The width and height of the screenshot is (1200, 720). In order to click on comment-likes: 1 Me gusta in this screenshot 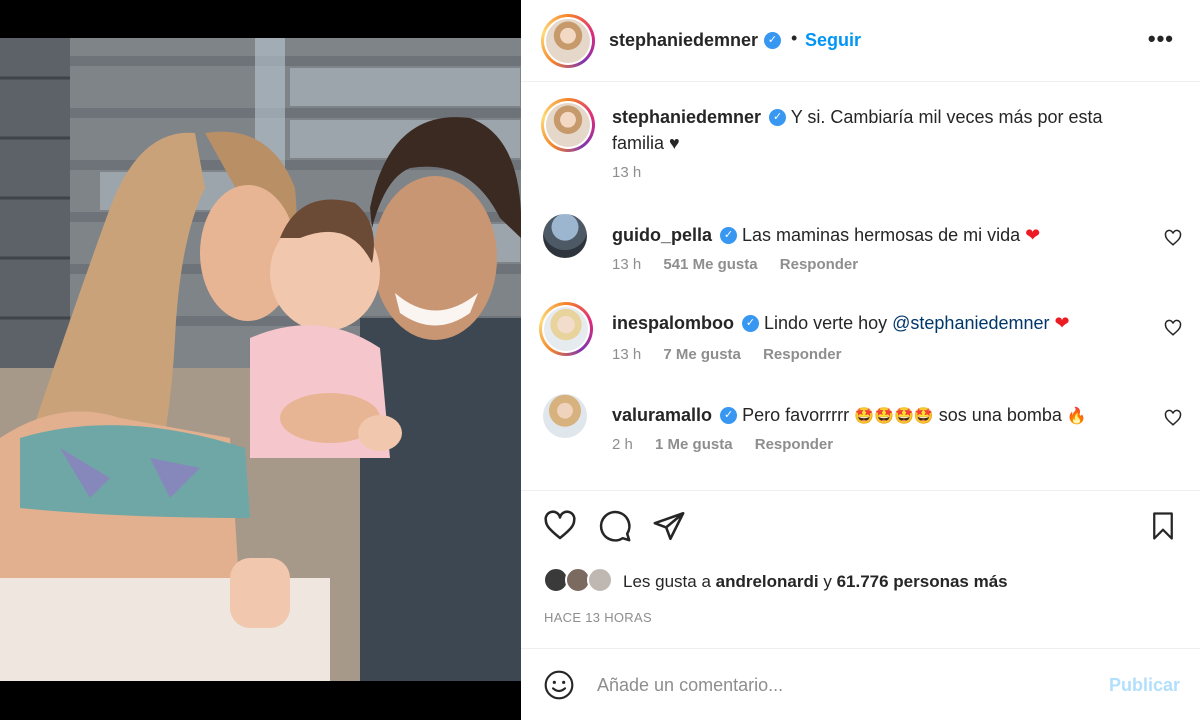, I will do `click(694, 444)`.